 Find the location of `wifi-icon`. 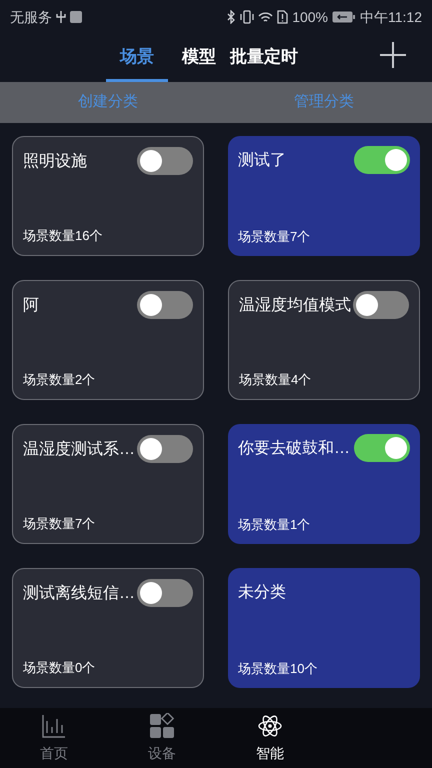

wifi-icon is located at coordinates (266, 17).